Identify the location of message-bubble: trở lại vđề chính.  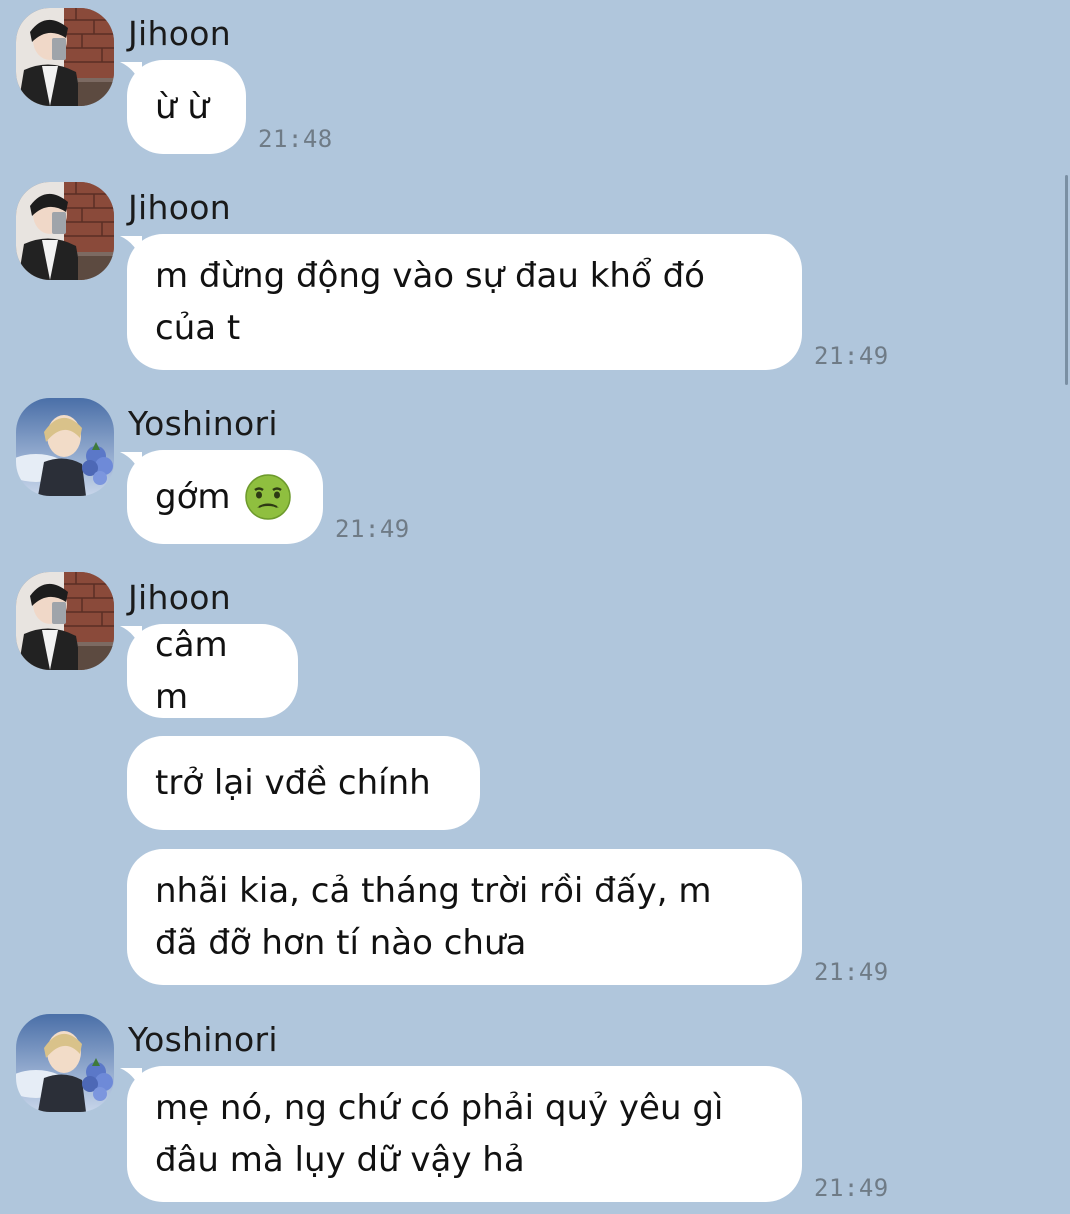
(303, 783).